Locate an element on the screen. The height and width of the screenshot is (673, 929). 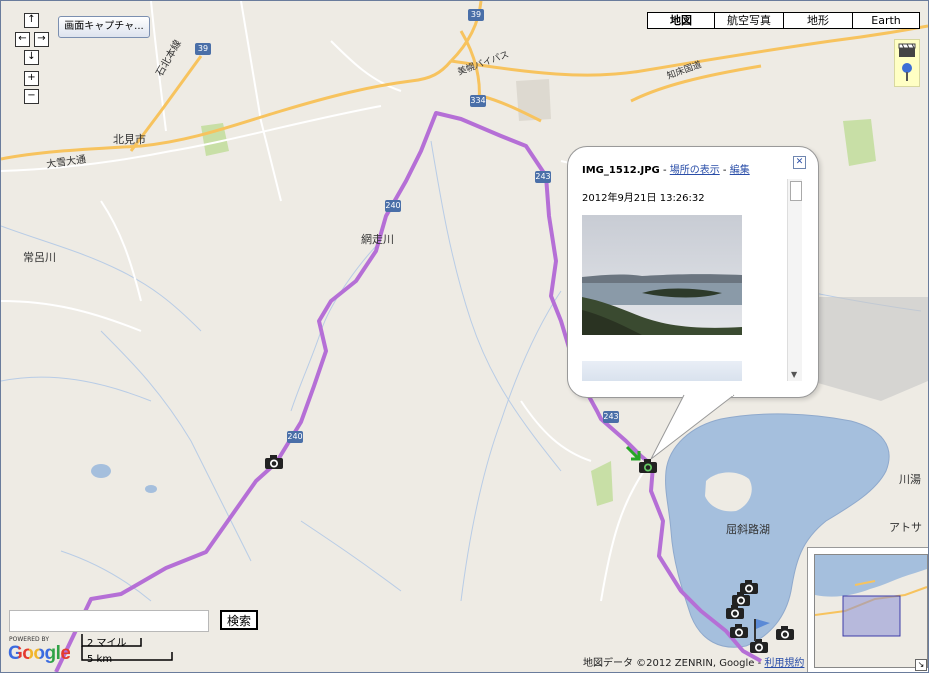
pan-right-button: → is located at coordinates (41, 39).